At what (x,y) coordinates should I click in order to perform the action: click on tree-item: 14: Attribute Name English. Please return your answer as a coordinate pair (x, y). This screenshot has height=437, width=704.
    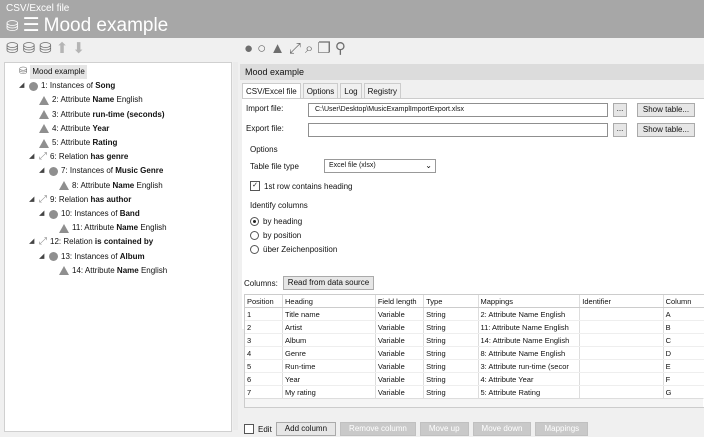
    Looking at the image, I should click on (108, 271).